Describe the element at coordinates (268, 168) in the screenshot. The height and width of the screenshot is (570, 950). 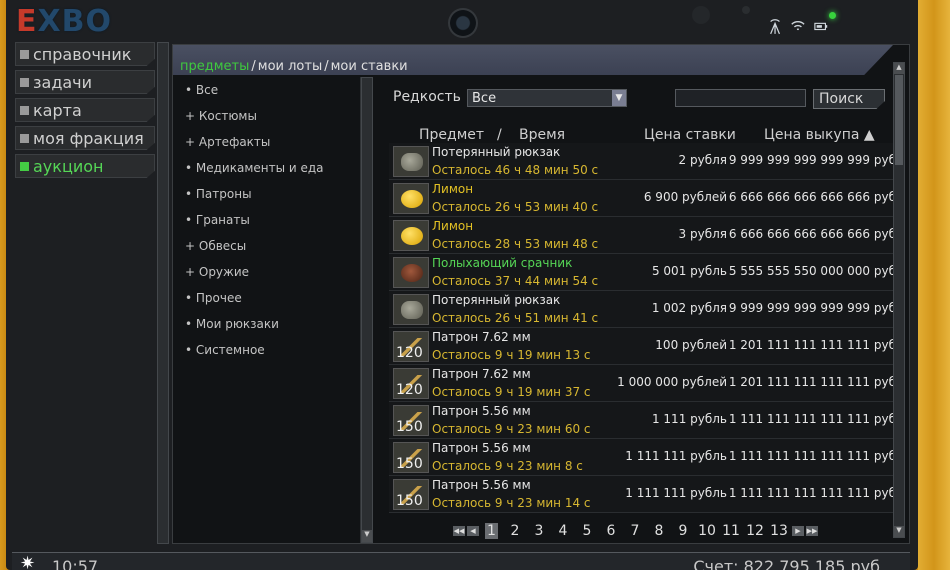
I see `category-item: • Медикаменты и еда` at that location.